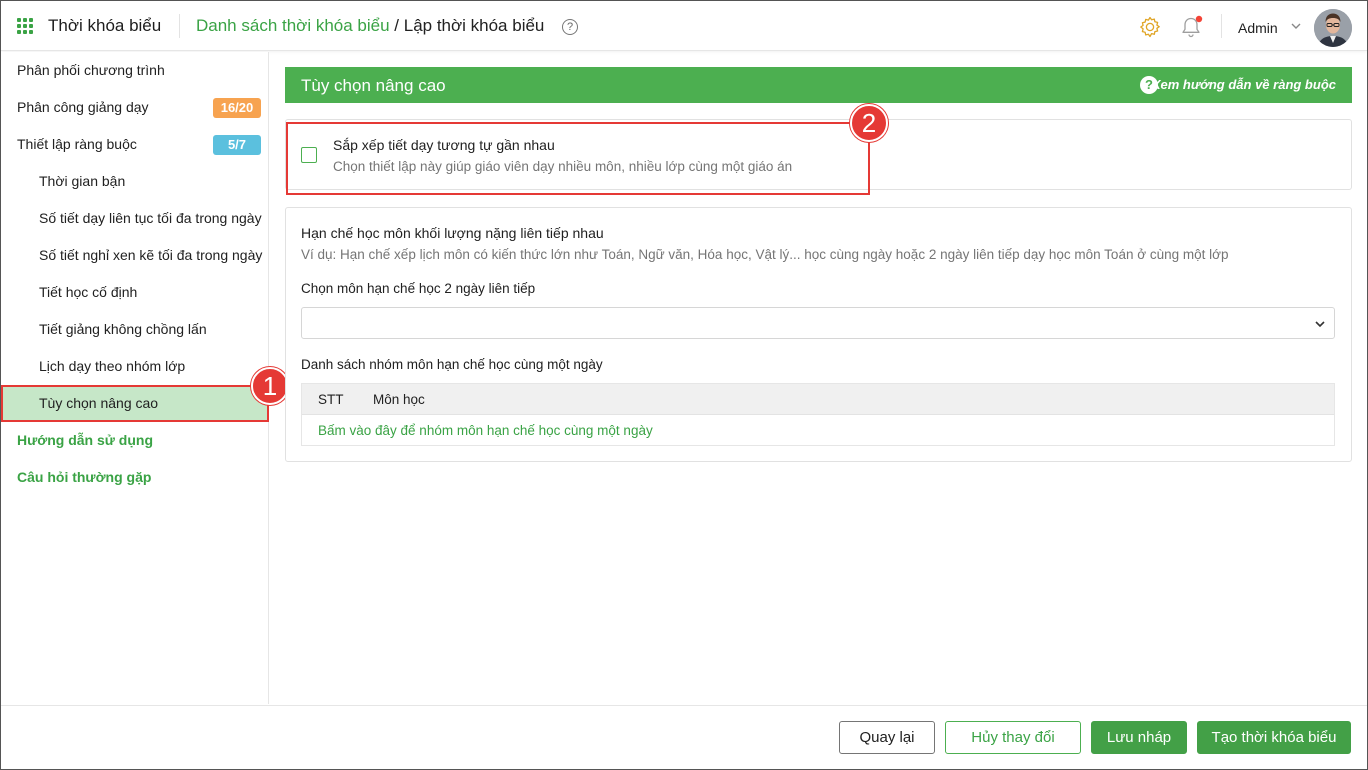  What do you see at coordinates (418, 288) in the screenshot?
I see `select-label: Chọn môn hạn chế học 2 ngày liên tiếp` at bounding box center [418, 288].